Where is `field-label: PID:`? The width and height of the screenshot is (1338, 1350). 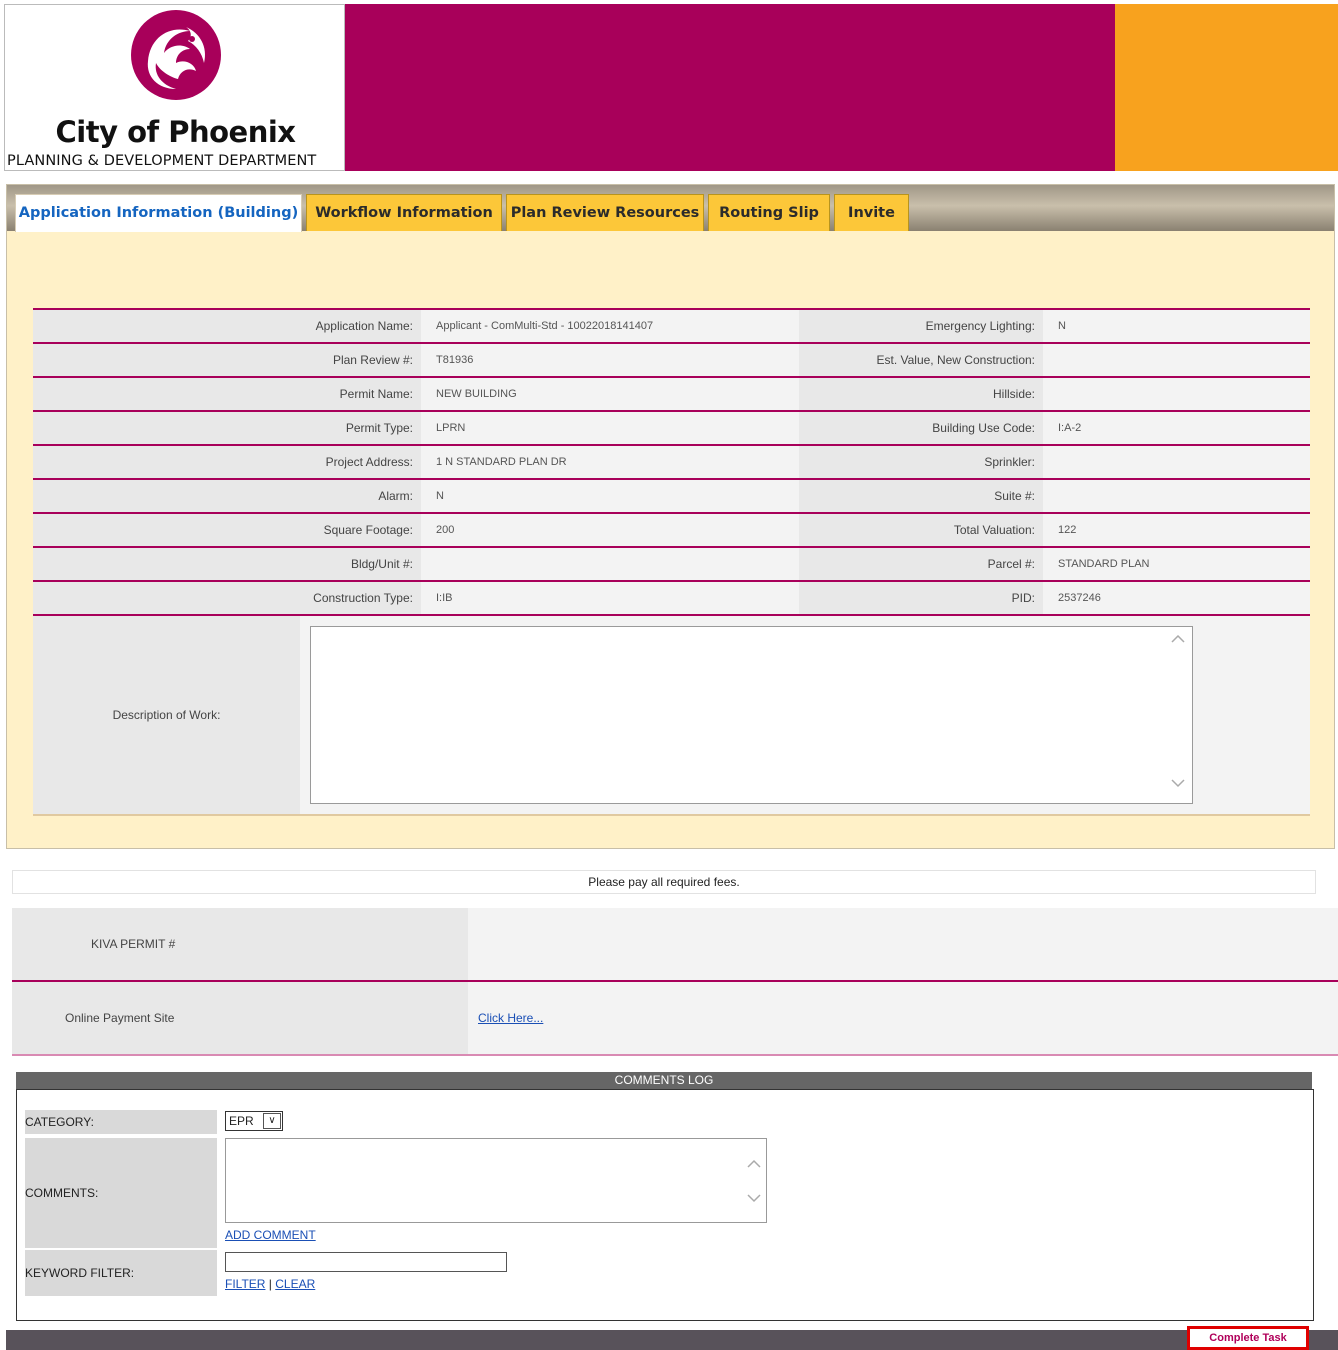 field-label: PID: is located at coordinates (921, 598).